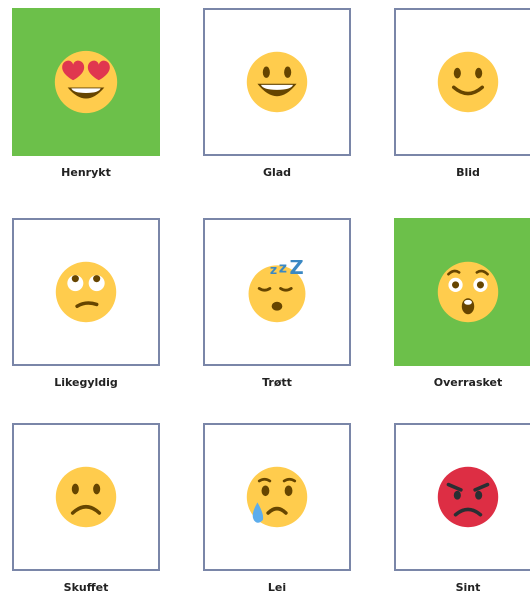 This screenshot has height=594, width=530. Describe the element at coordinates (296, 269) in the screenshot. I see `svg-text: Z` at that location.